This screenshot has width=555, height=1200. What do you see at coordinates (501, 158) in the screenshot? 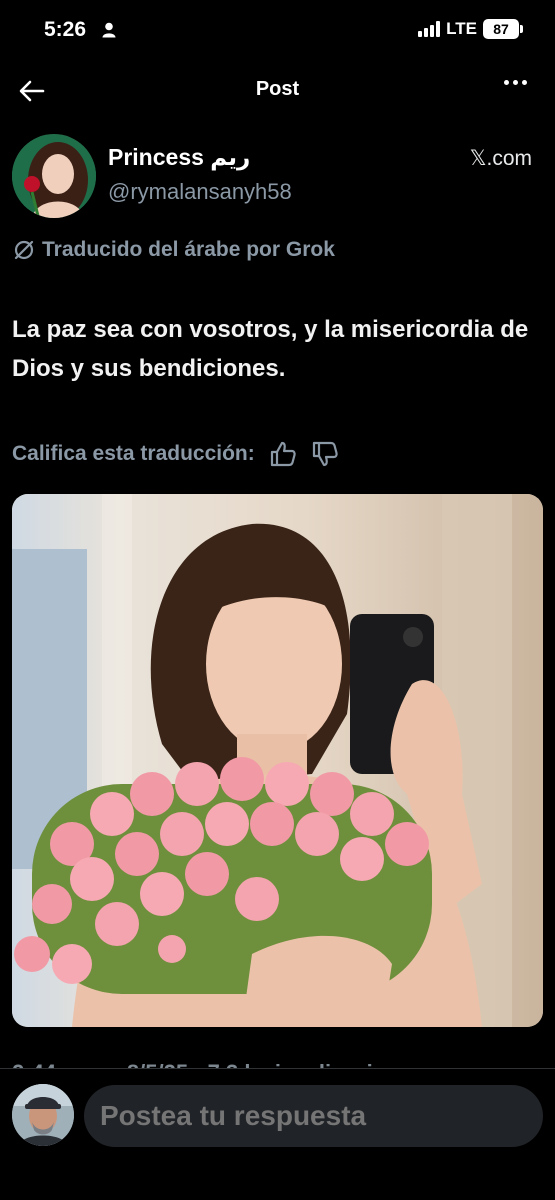
I see `source-link: 𝕏.com` at bounding box center [501, 158].